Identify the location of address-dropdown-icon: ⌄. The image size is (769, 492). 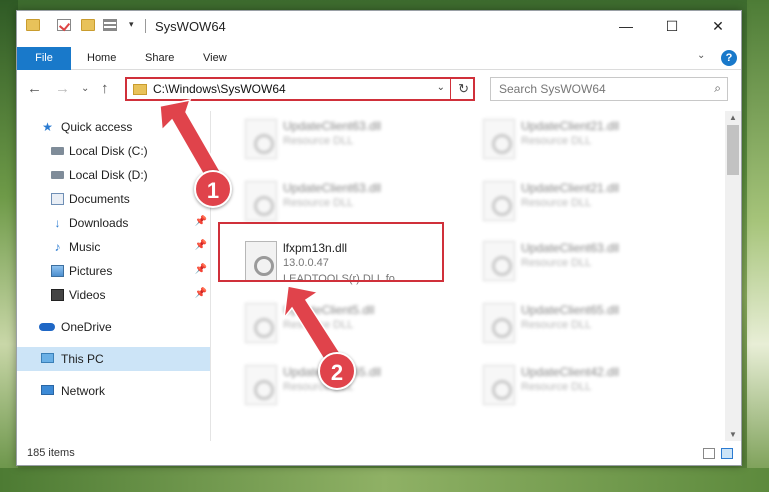
(441, 87).